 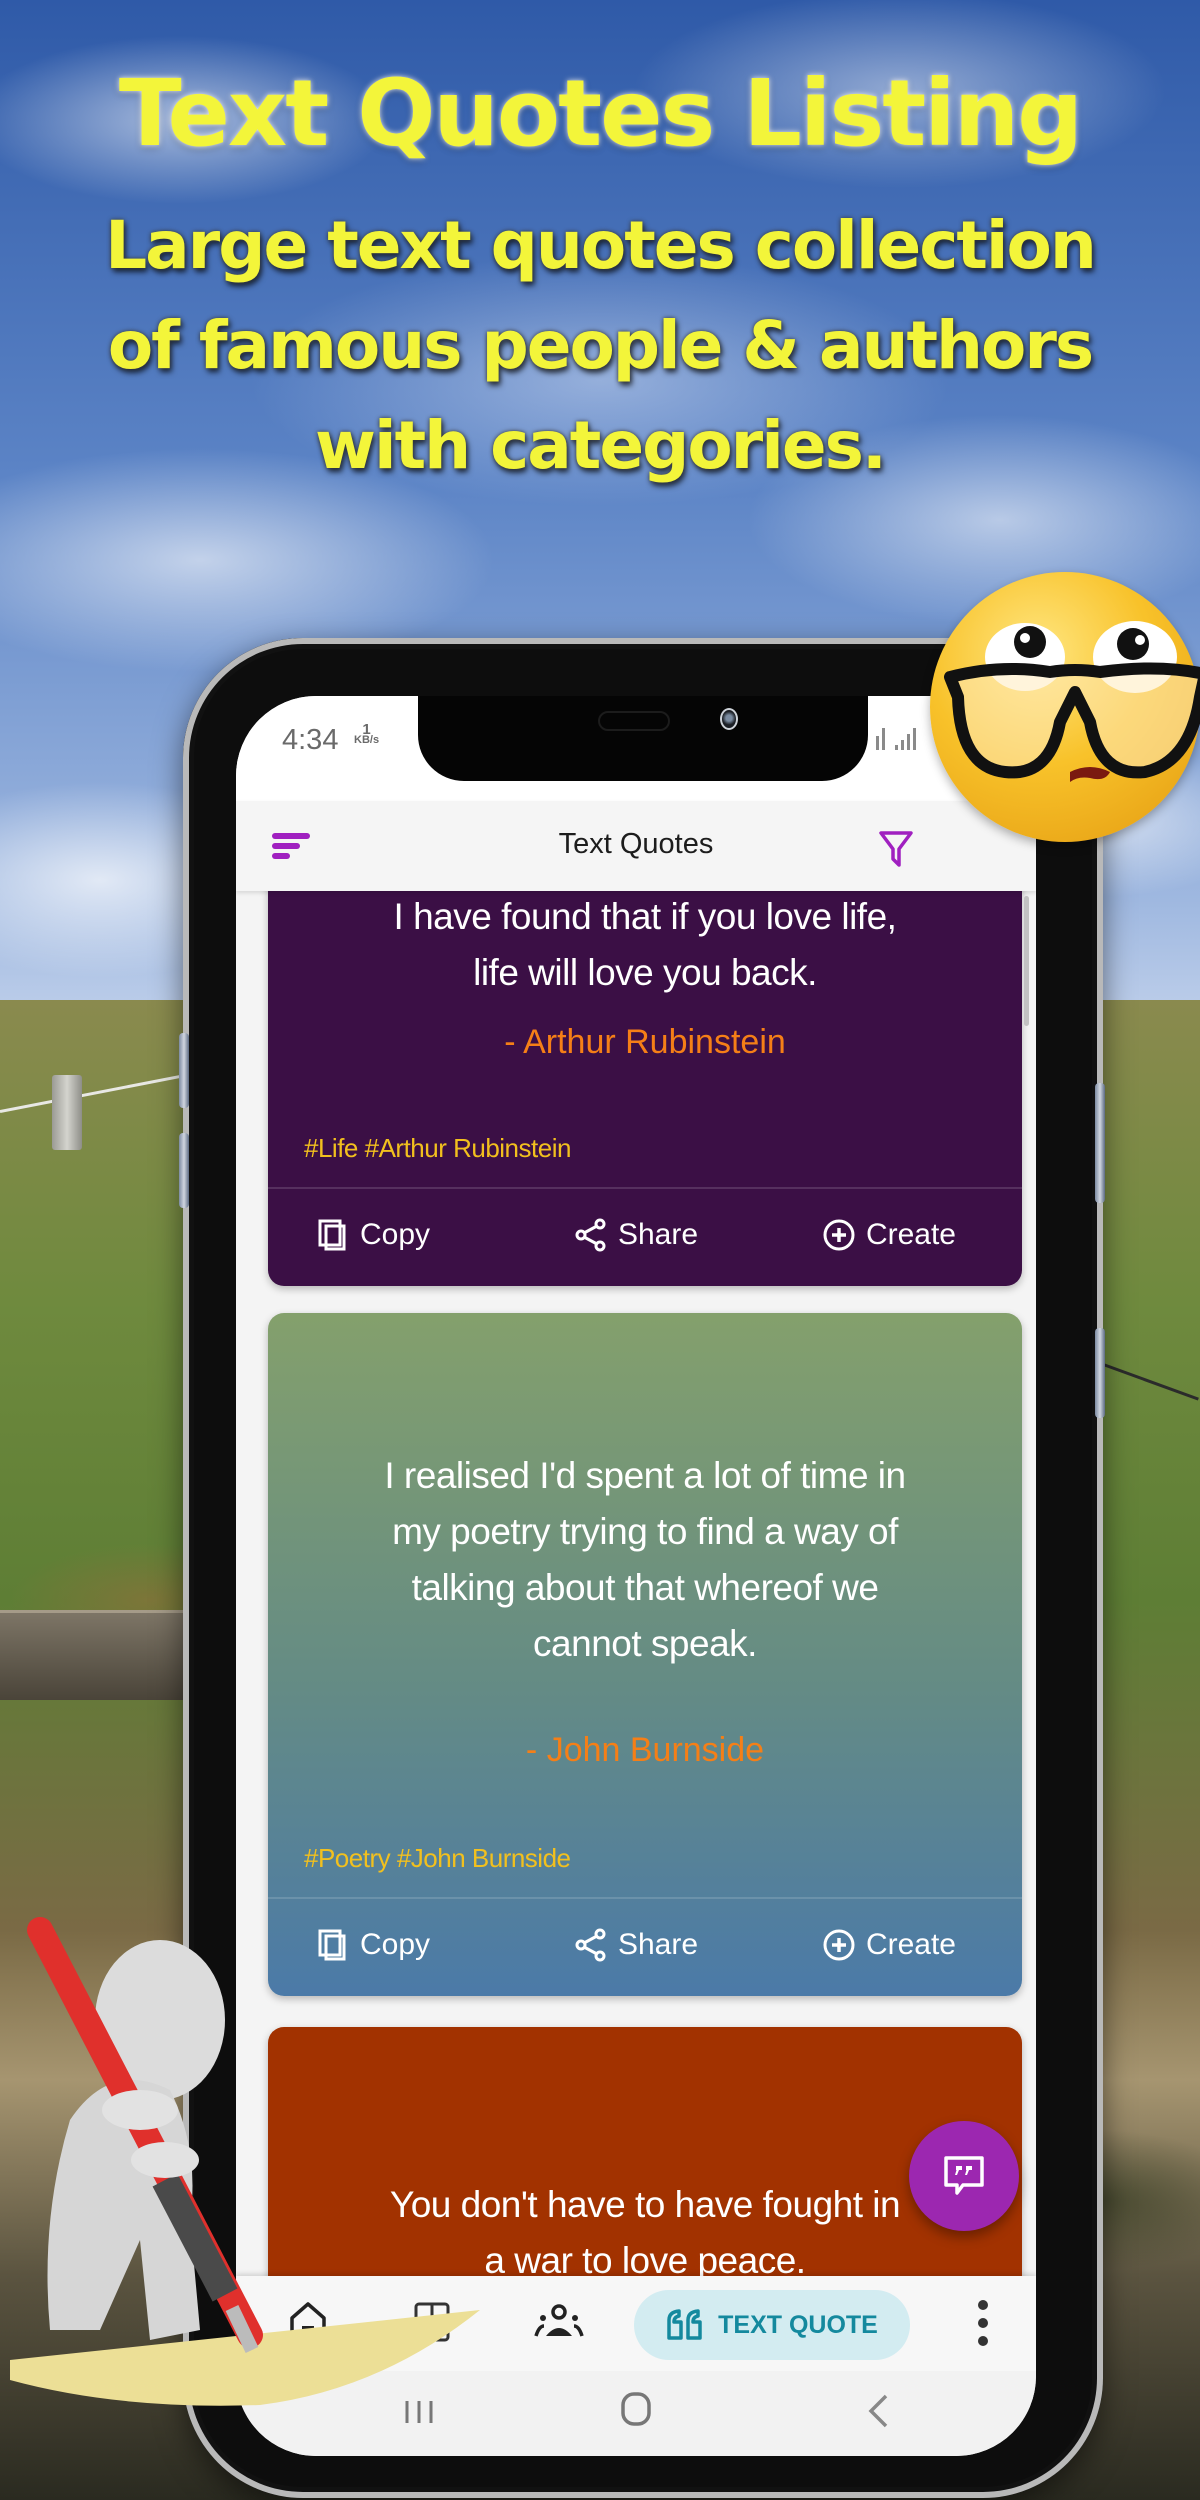 I want to click on add-quote-fab, so click(x=964, y=2176).